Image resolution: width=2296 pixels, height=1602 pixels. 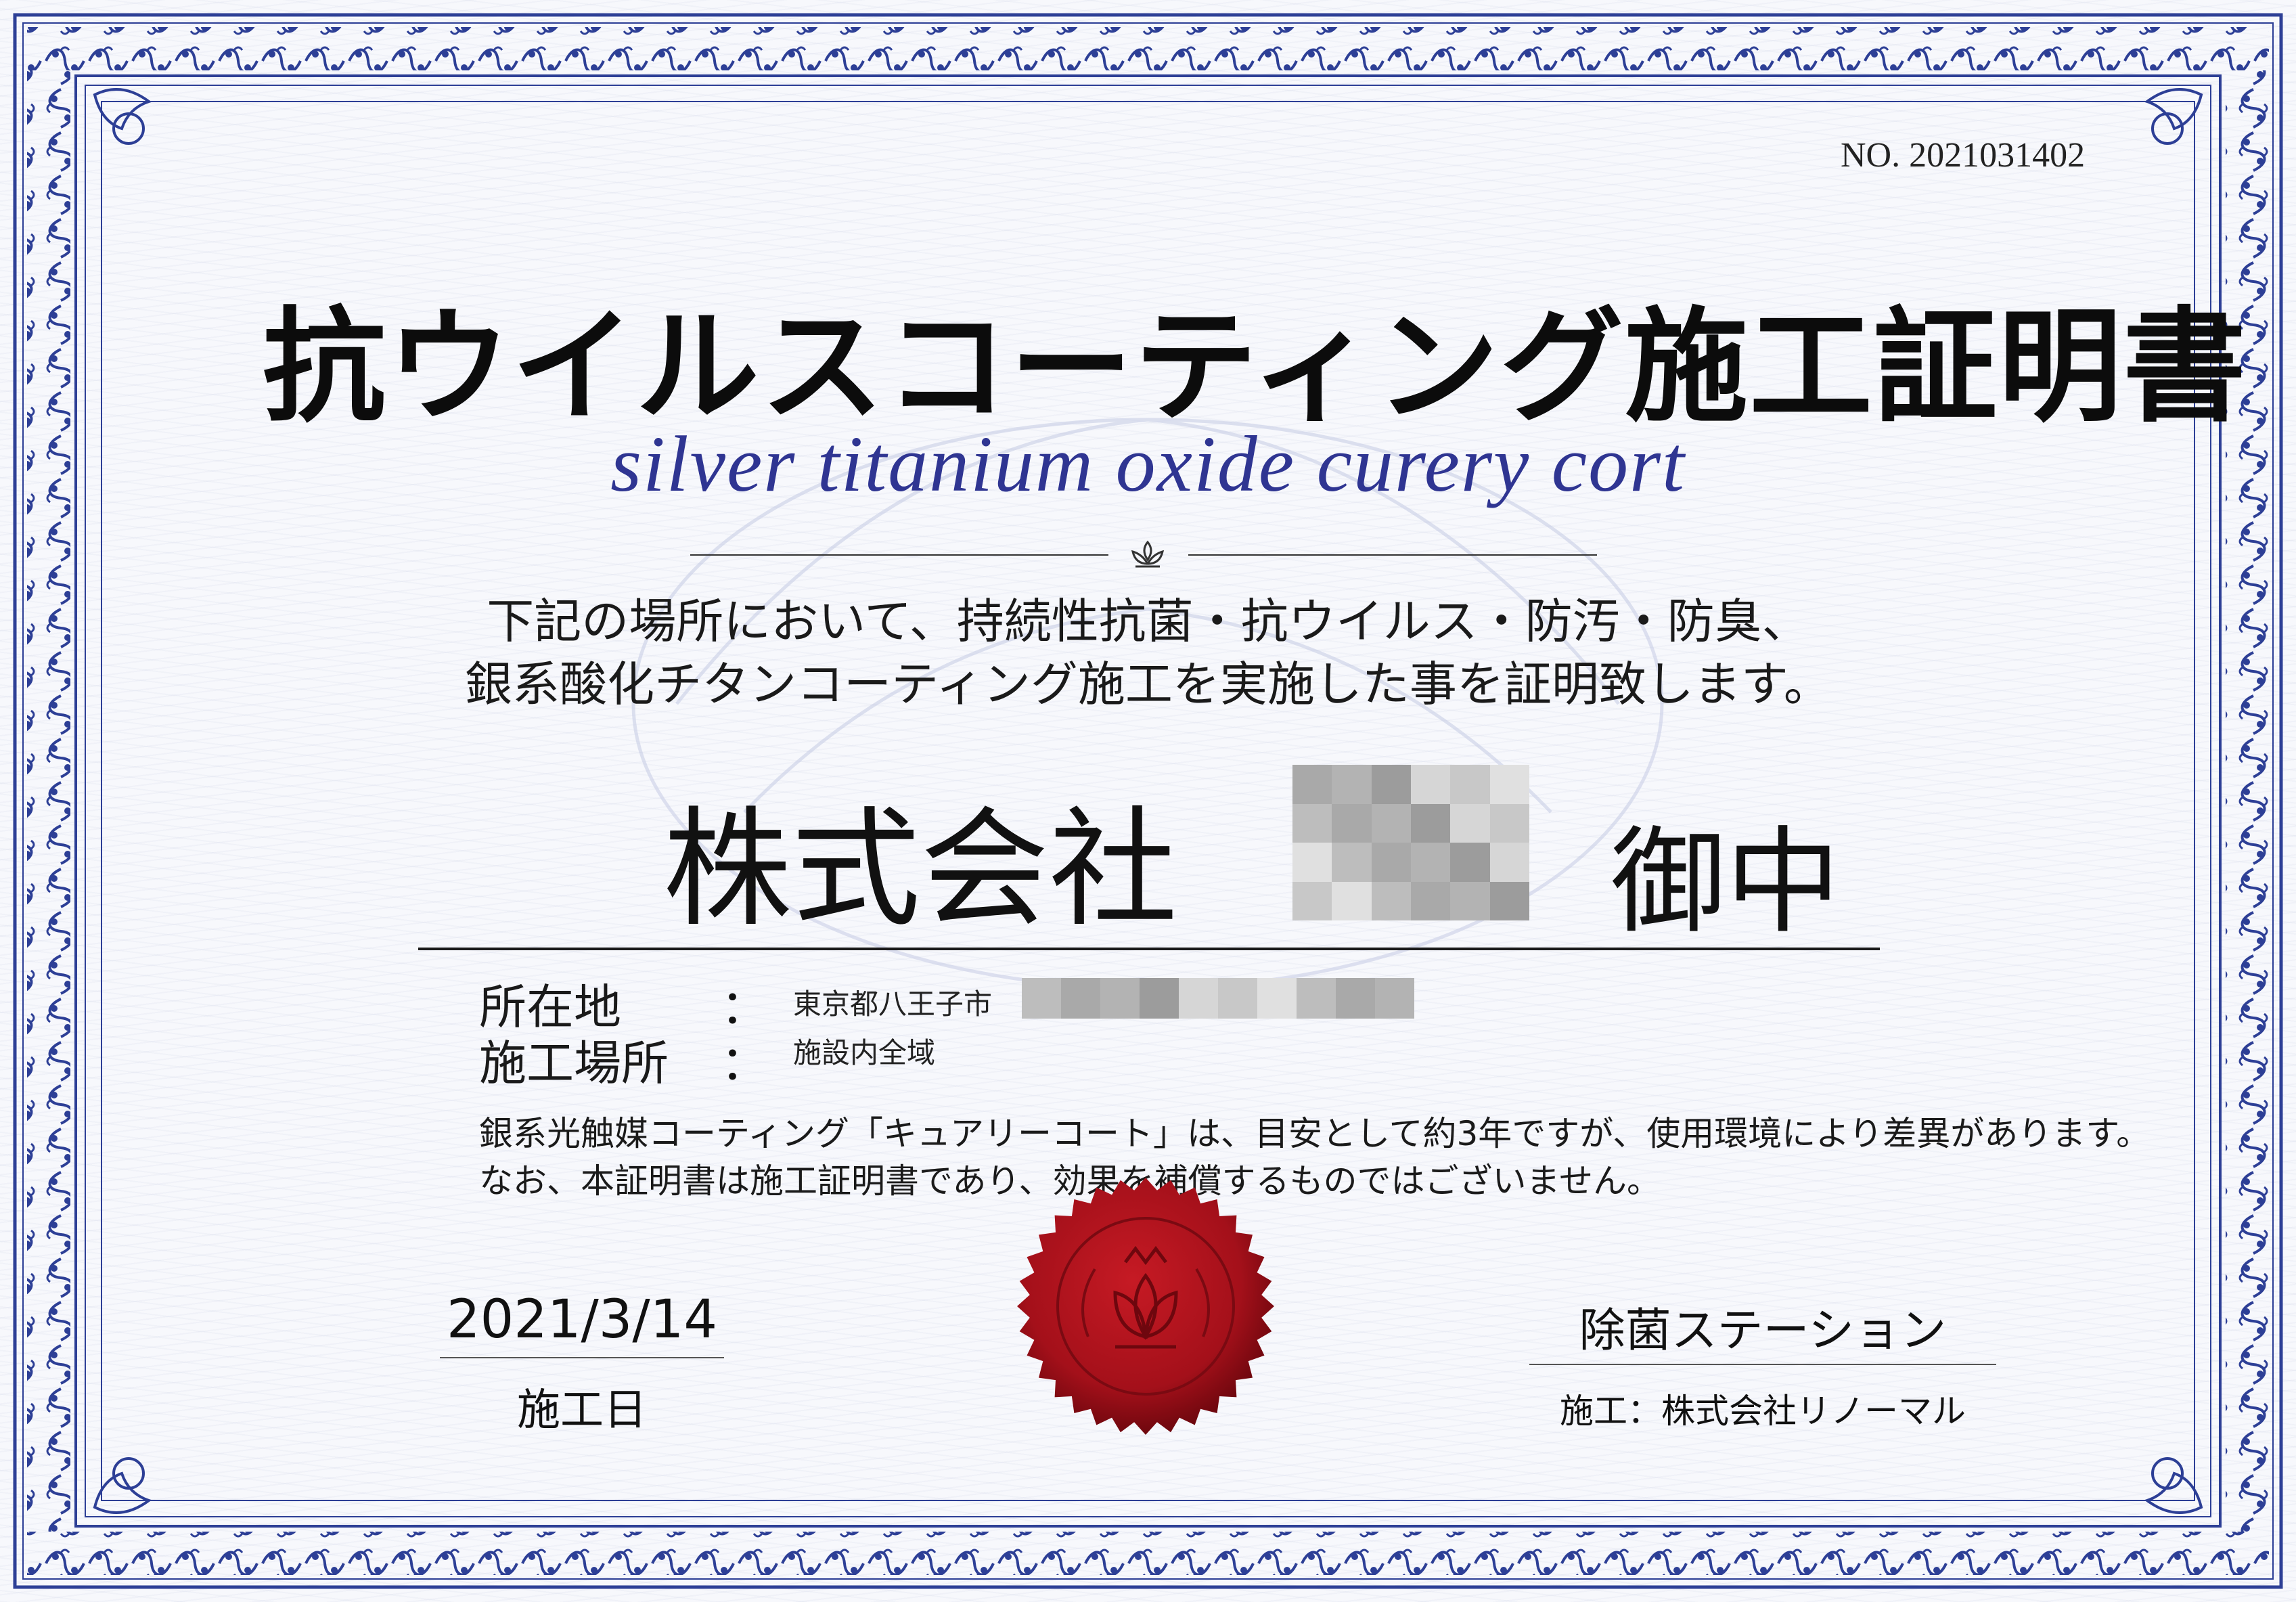 I want to click on date-underline, so click(x=582, y=1357).